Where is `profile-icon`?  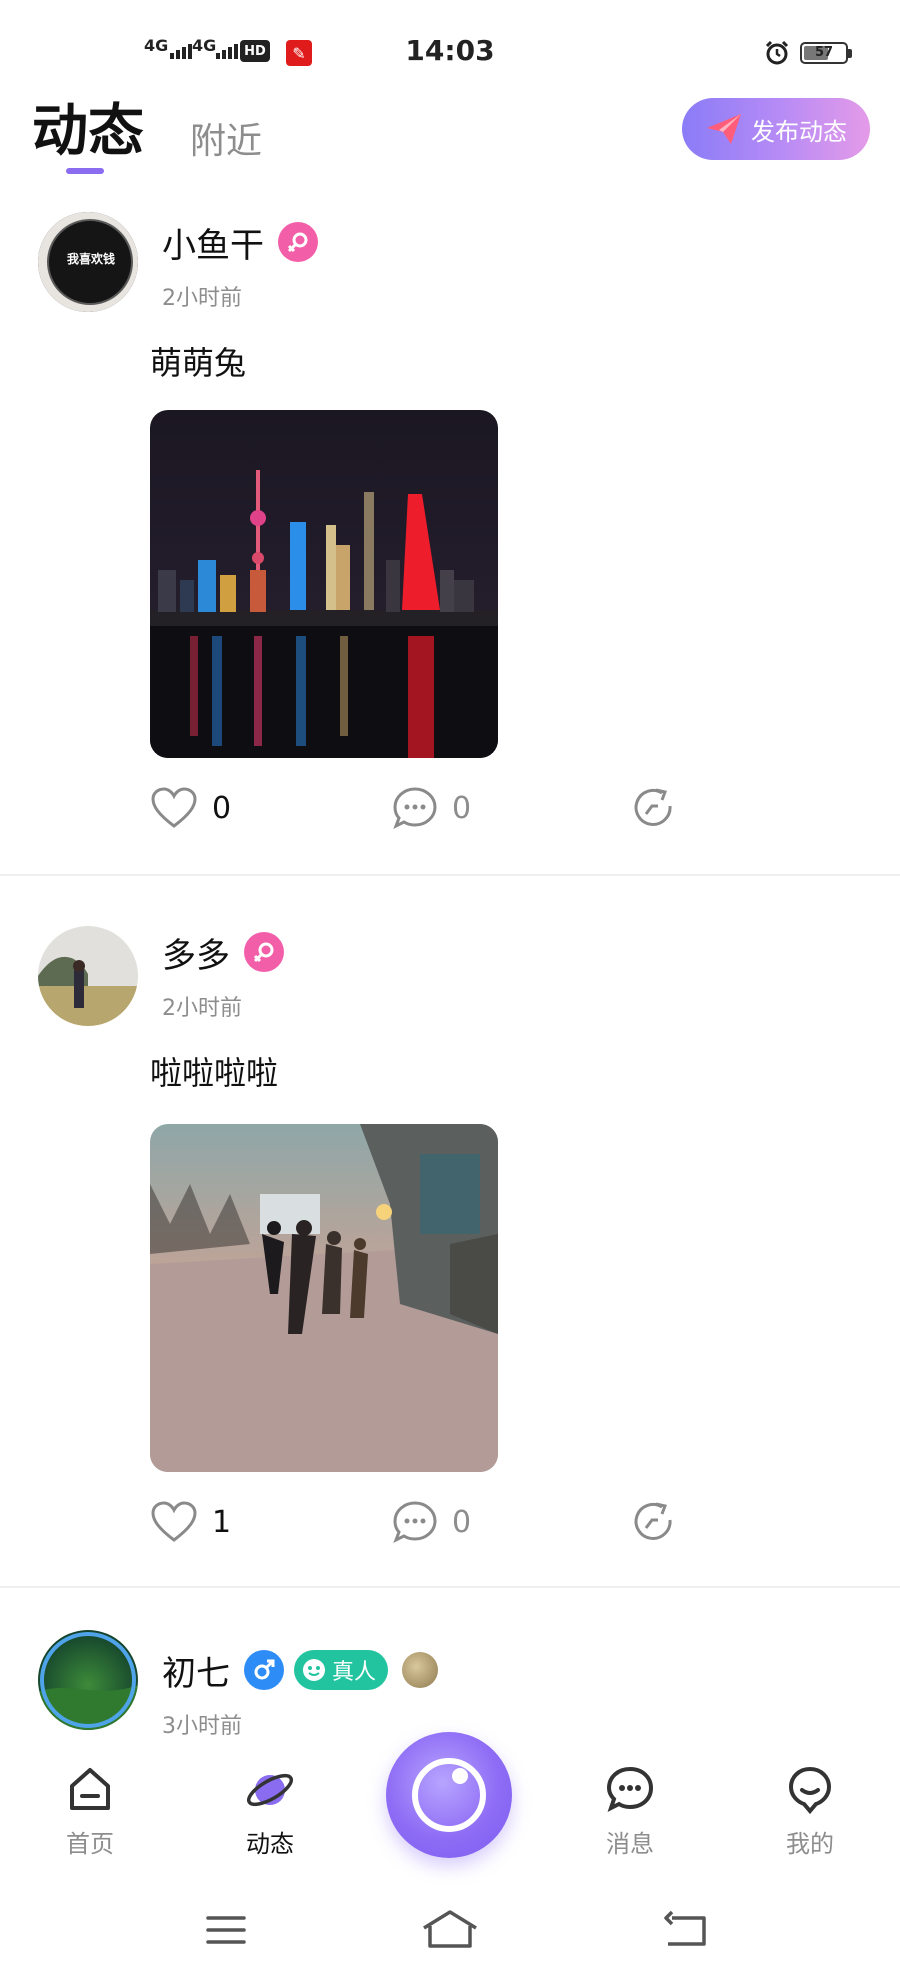
profile-icon is located at coordinates (810, 1790).